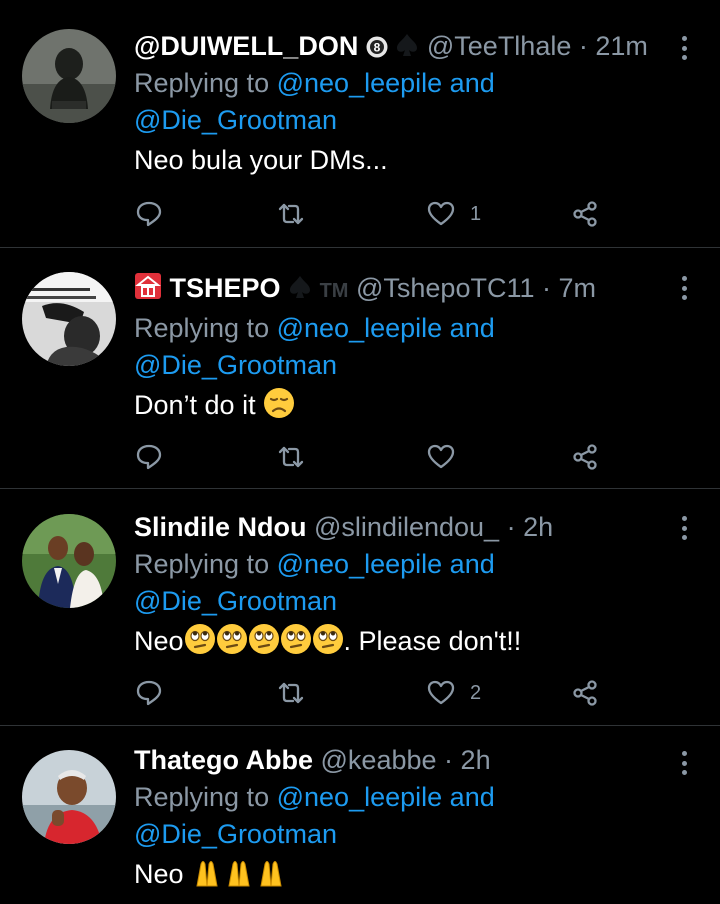 This screenshot has width=720, height=904. Describe the element at coordinates (417, 214) in the screenshot. I see `action-bar: 1` at that location.